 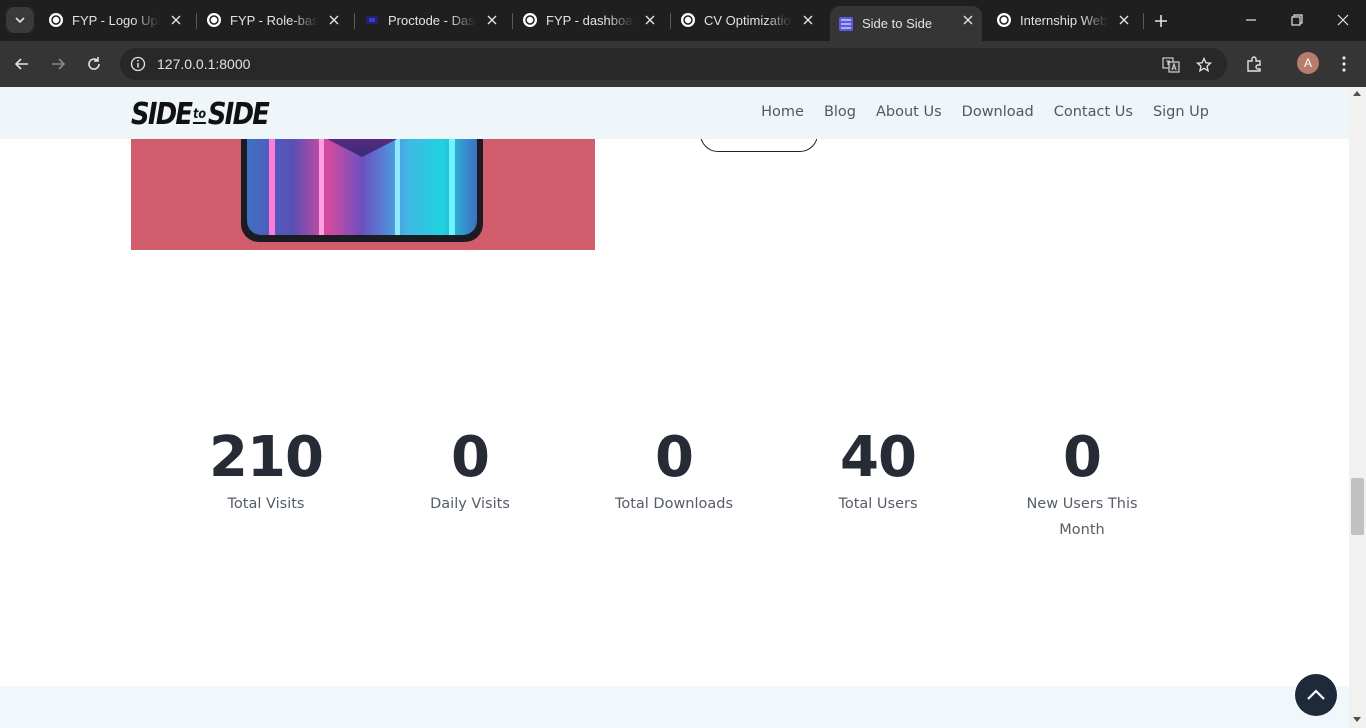 What do you see at coordinates (1344, 64) in the screenshot?
I see `menu-kebab-icon` at bounding box center [1344, 64].